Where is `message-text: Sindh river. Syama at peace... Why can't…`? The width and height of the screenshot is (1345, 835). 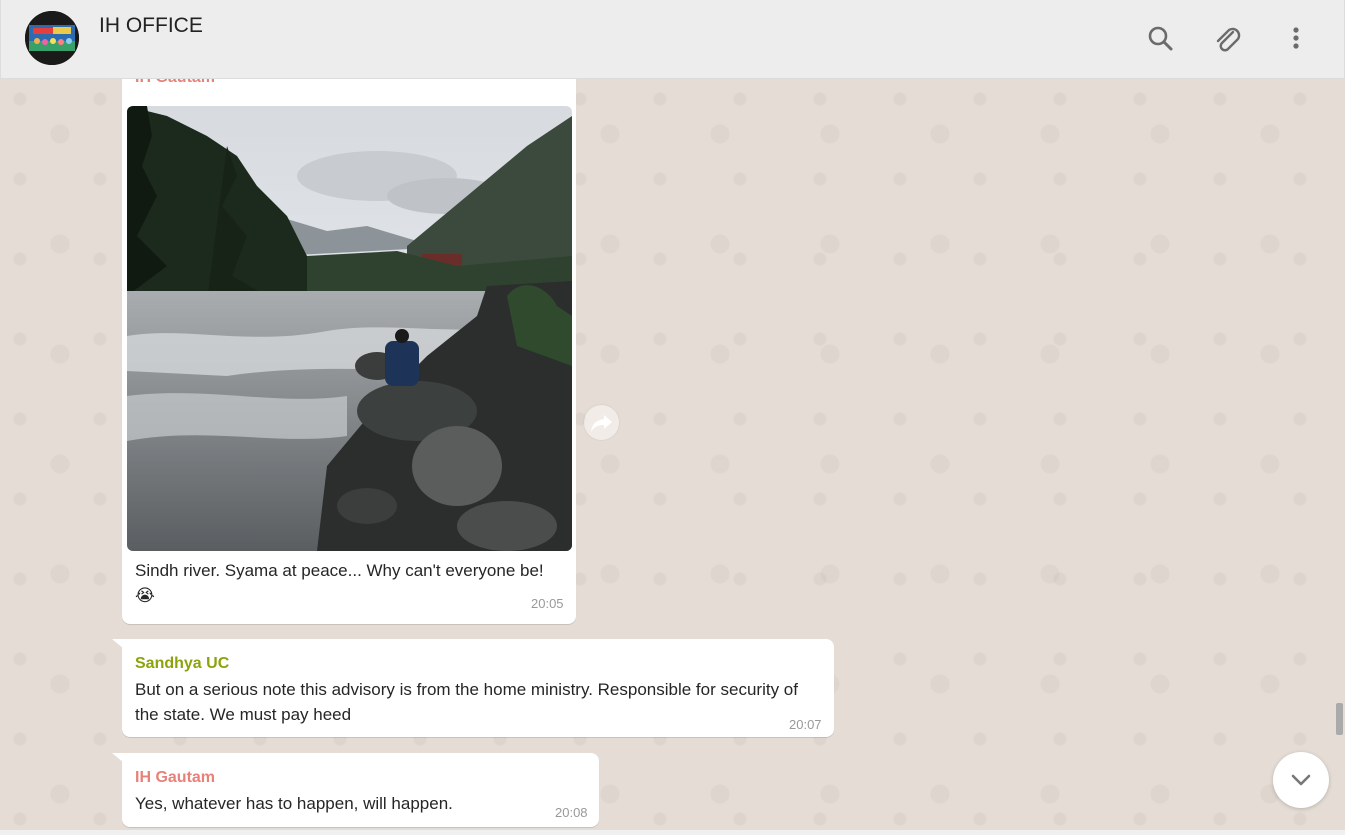 message-text: Sindh river. Syama at peace... Why can't… is located at coordinates (339, 583).